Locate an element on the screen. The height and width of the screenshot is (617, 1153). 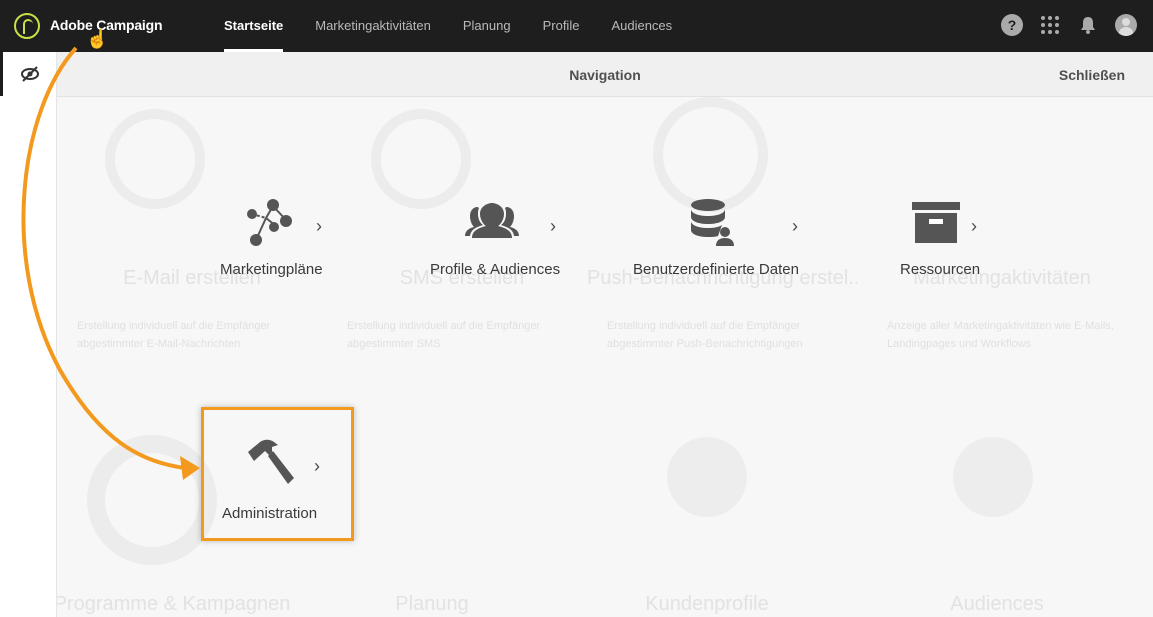
database-user-icon is located at coordinates (712, 222).